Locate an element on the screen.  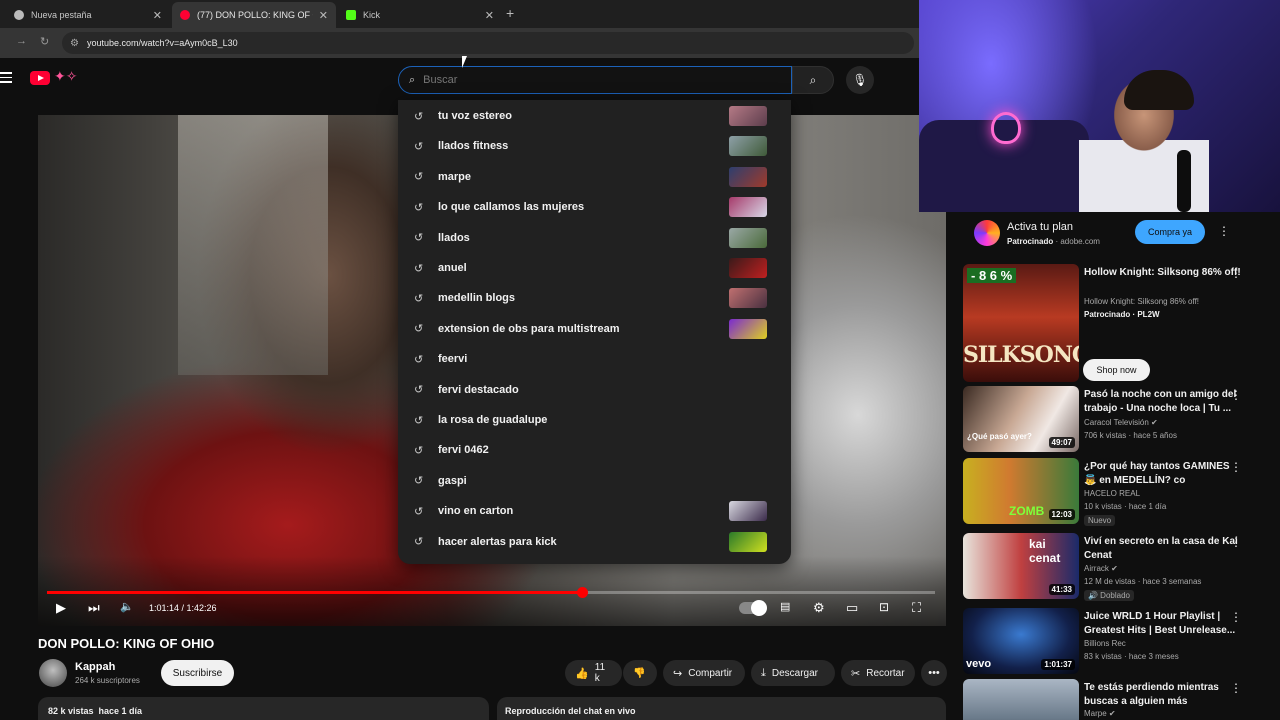
forward-icon: → is located at coordinates (21, 41).